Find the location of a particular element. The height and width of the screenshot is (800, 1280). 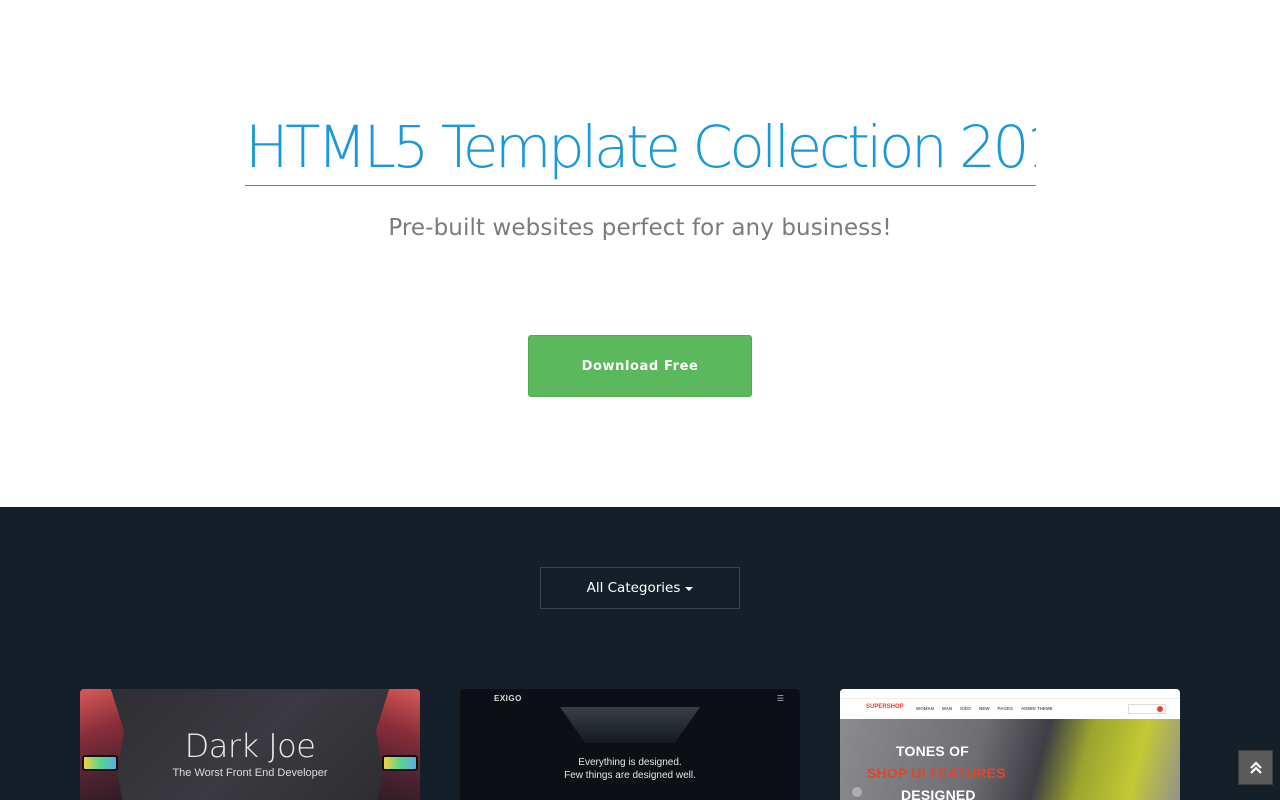

page-title: HTML5 Template Collection 2017 is located at coordinates (640, 147).